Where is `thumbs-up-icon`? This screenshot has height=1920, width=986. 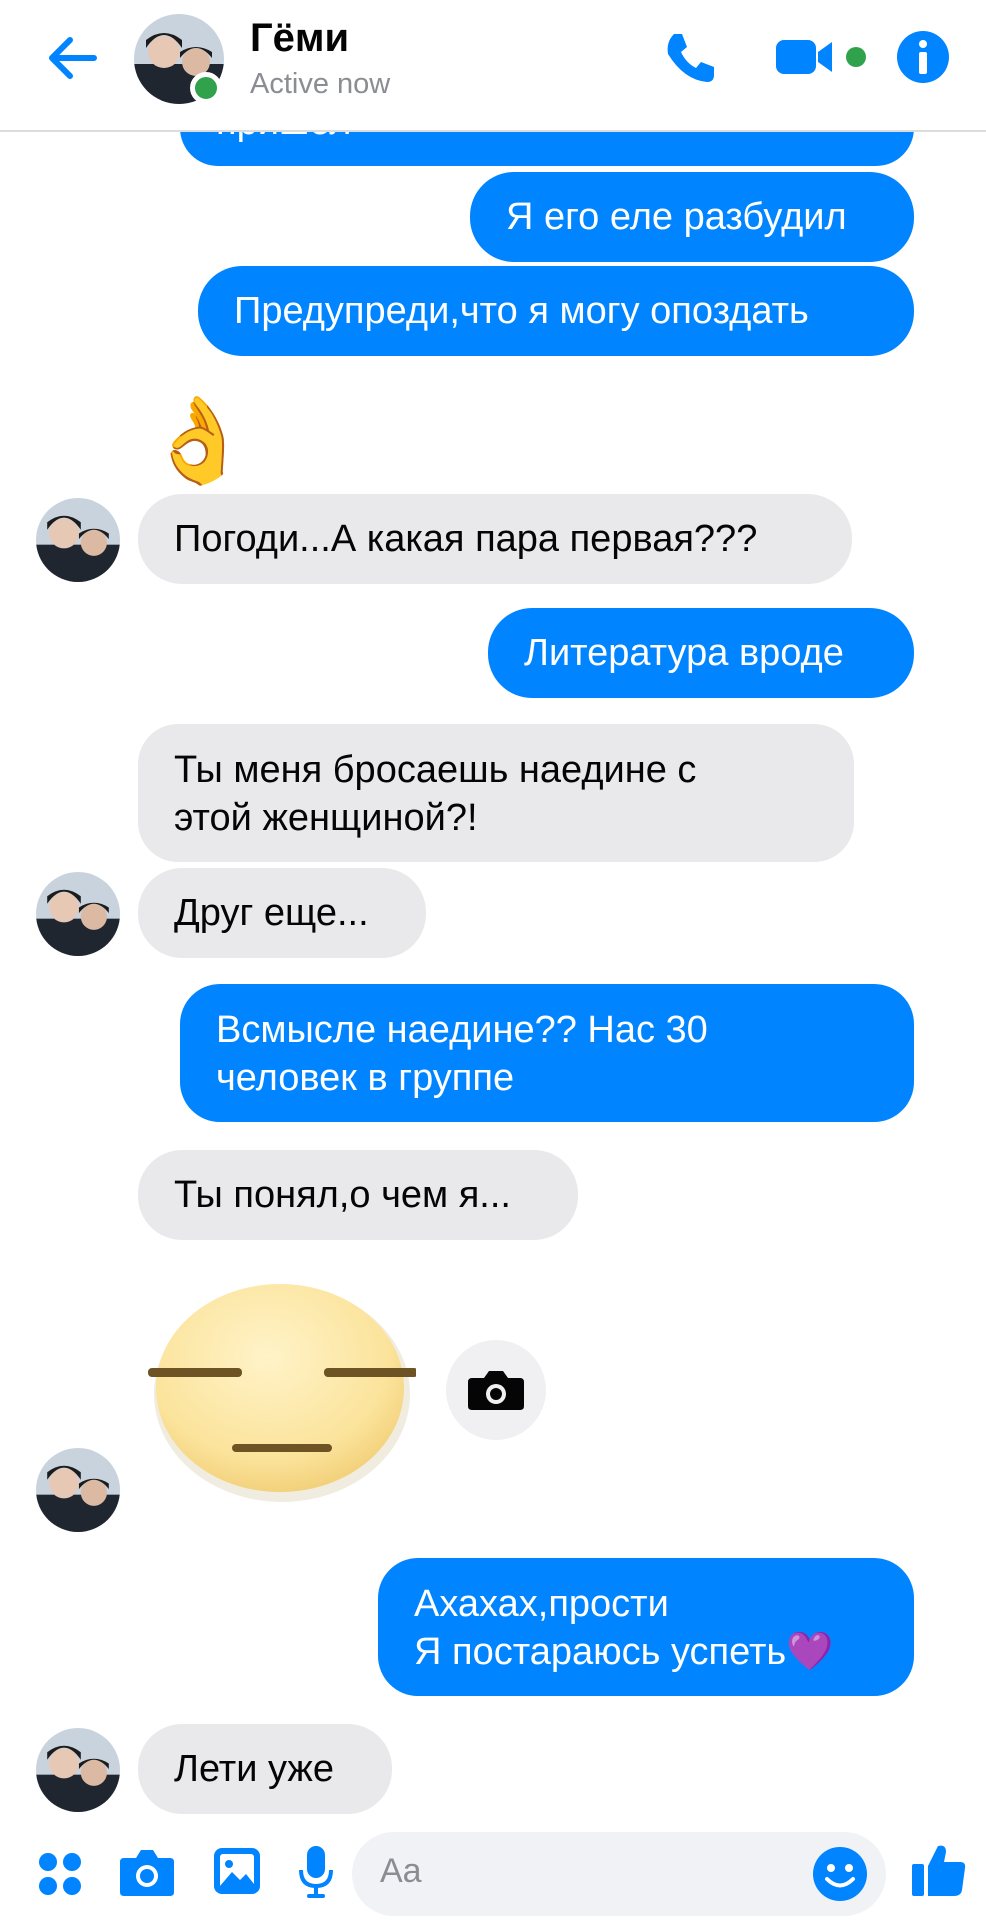
thumbs-up-icon is located at coordinates (939, 1869).